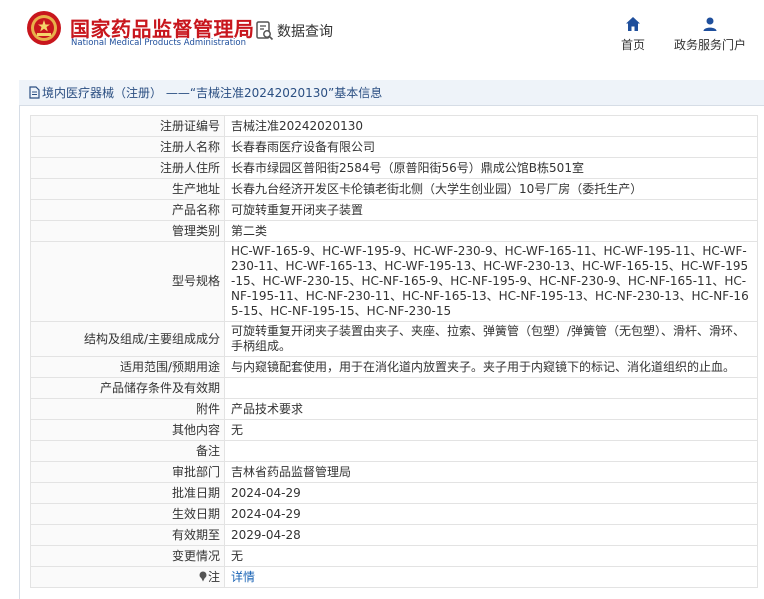 This screenshot has width=764, height=599. Describe the element at coordinates (491, 577) in the screenshot. I see `field-value: 详情` at that location.